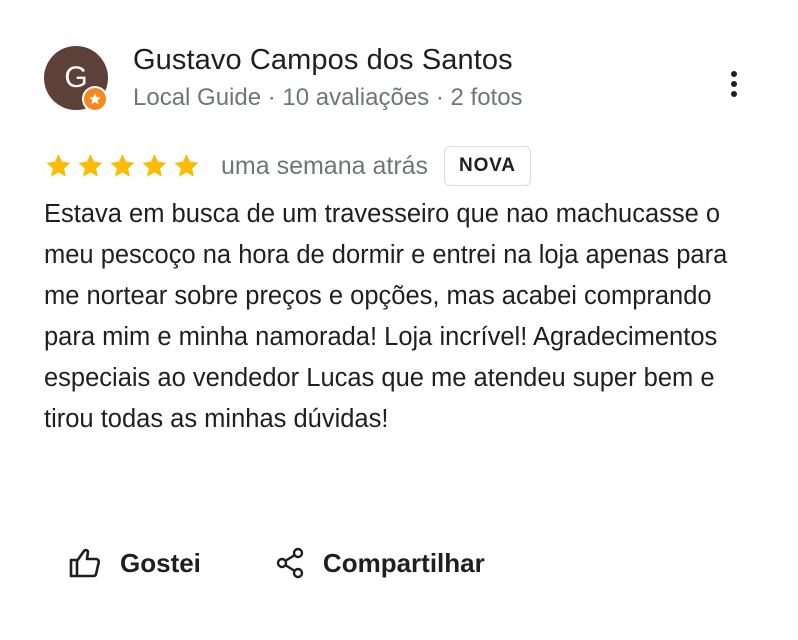  What do you see at coordinates (95, 99) in the screenshot?
I see `local-guide-badge-icon` at bounding box center [95, 99].